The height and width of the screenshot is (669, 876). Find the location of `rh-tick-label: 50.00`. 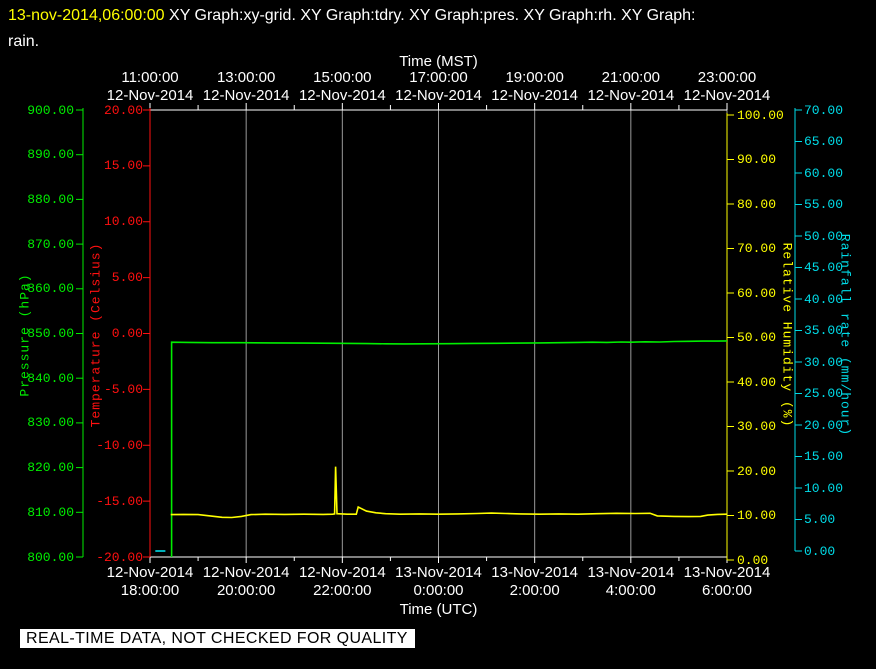

rh-tick-label: 50.00 is located at coordinates (757, 337).